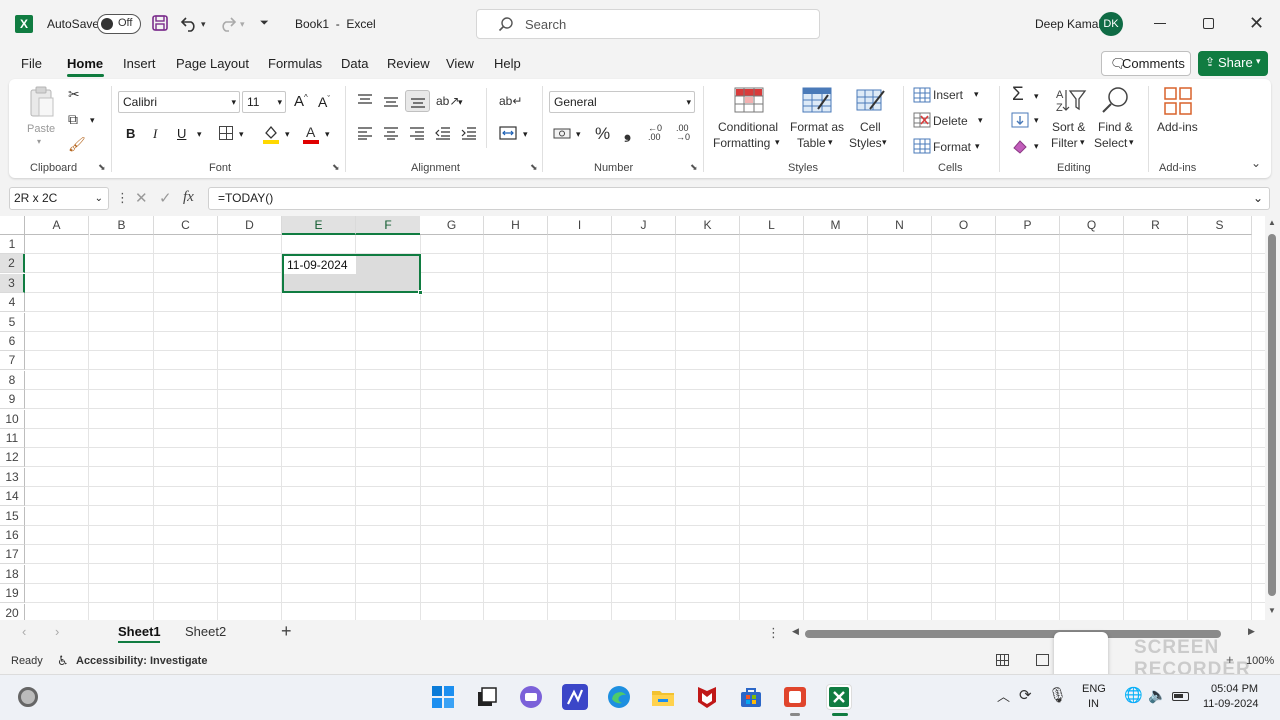 The image size is (1280, 720). What do you see at coordinates (510, 101) in the screenshot?
I see `wrap-text-icon: ab↵` at bounding box center [510, 101].